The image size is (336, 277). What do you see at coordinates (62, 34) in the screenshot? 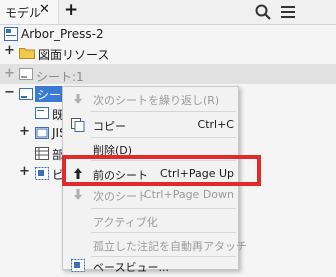
I see `tree-root-label: Arbor_Press-2` at bounding box center [62, 34].